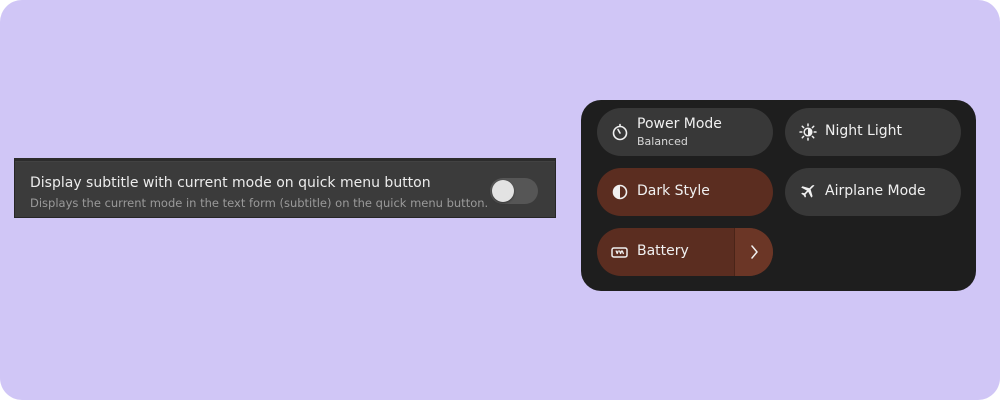 This screenshot has width=1000, height=400. I want to click on power-mode-tile: Power Mode Balanced, so click(685, 132).